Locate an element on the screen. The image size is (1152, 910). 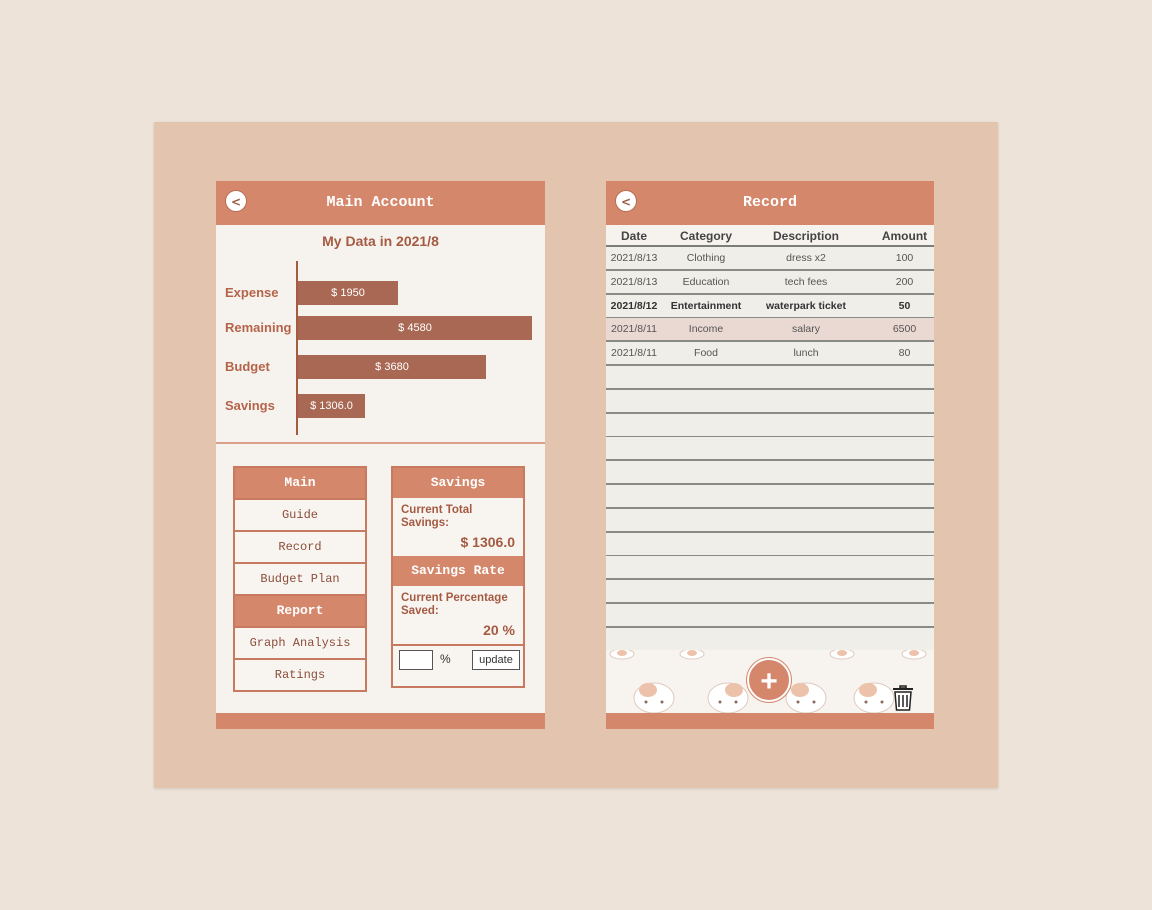
table-cell-amount: 80 is located at coordinates (904, 353).